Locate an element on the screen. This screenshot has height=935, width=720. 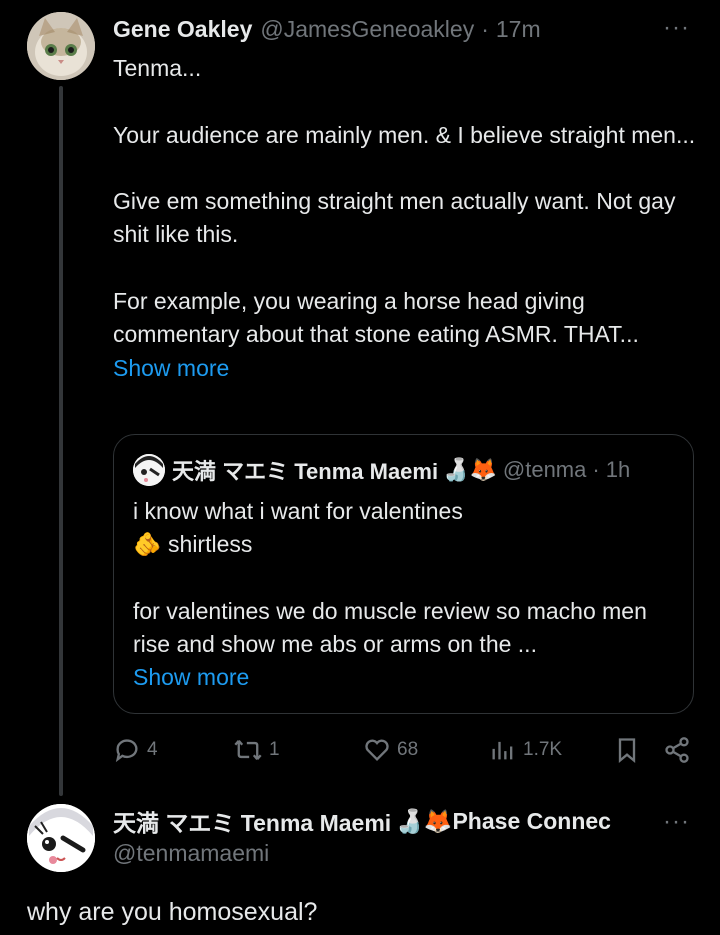
timestamp: 17m is located at coordinates (518, 29).